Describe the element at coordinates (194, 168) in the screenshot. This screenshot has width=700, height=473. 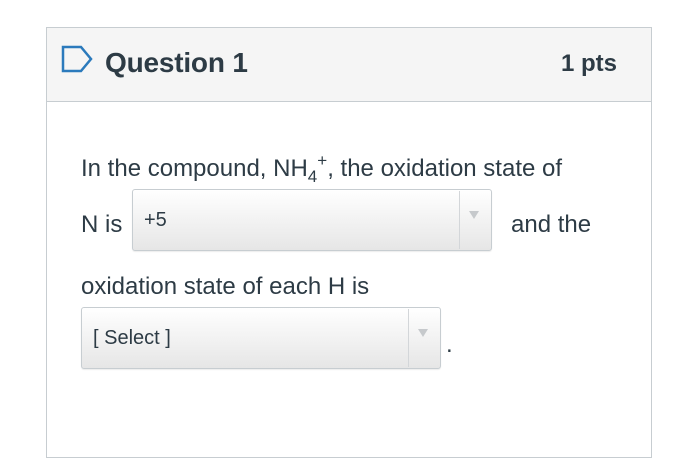
I see `line1-prefix: In the compound, NH` at that location.